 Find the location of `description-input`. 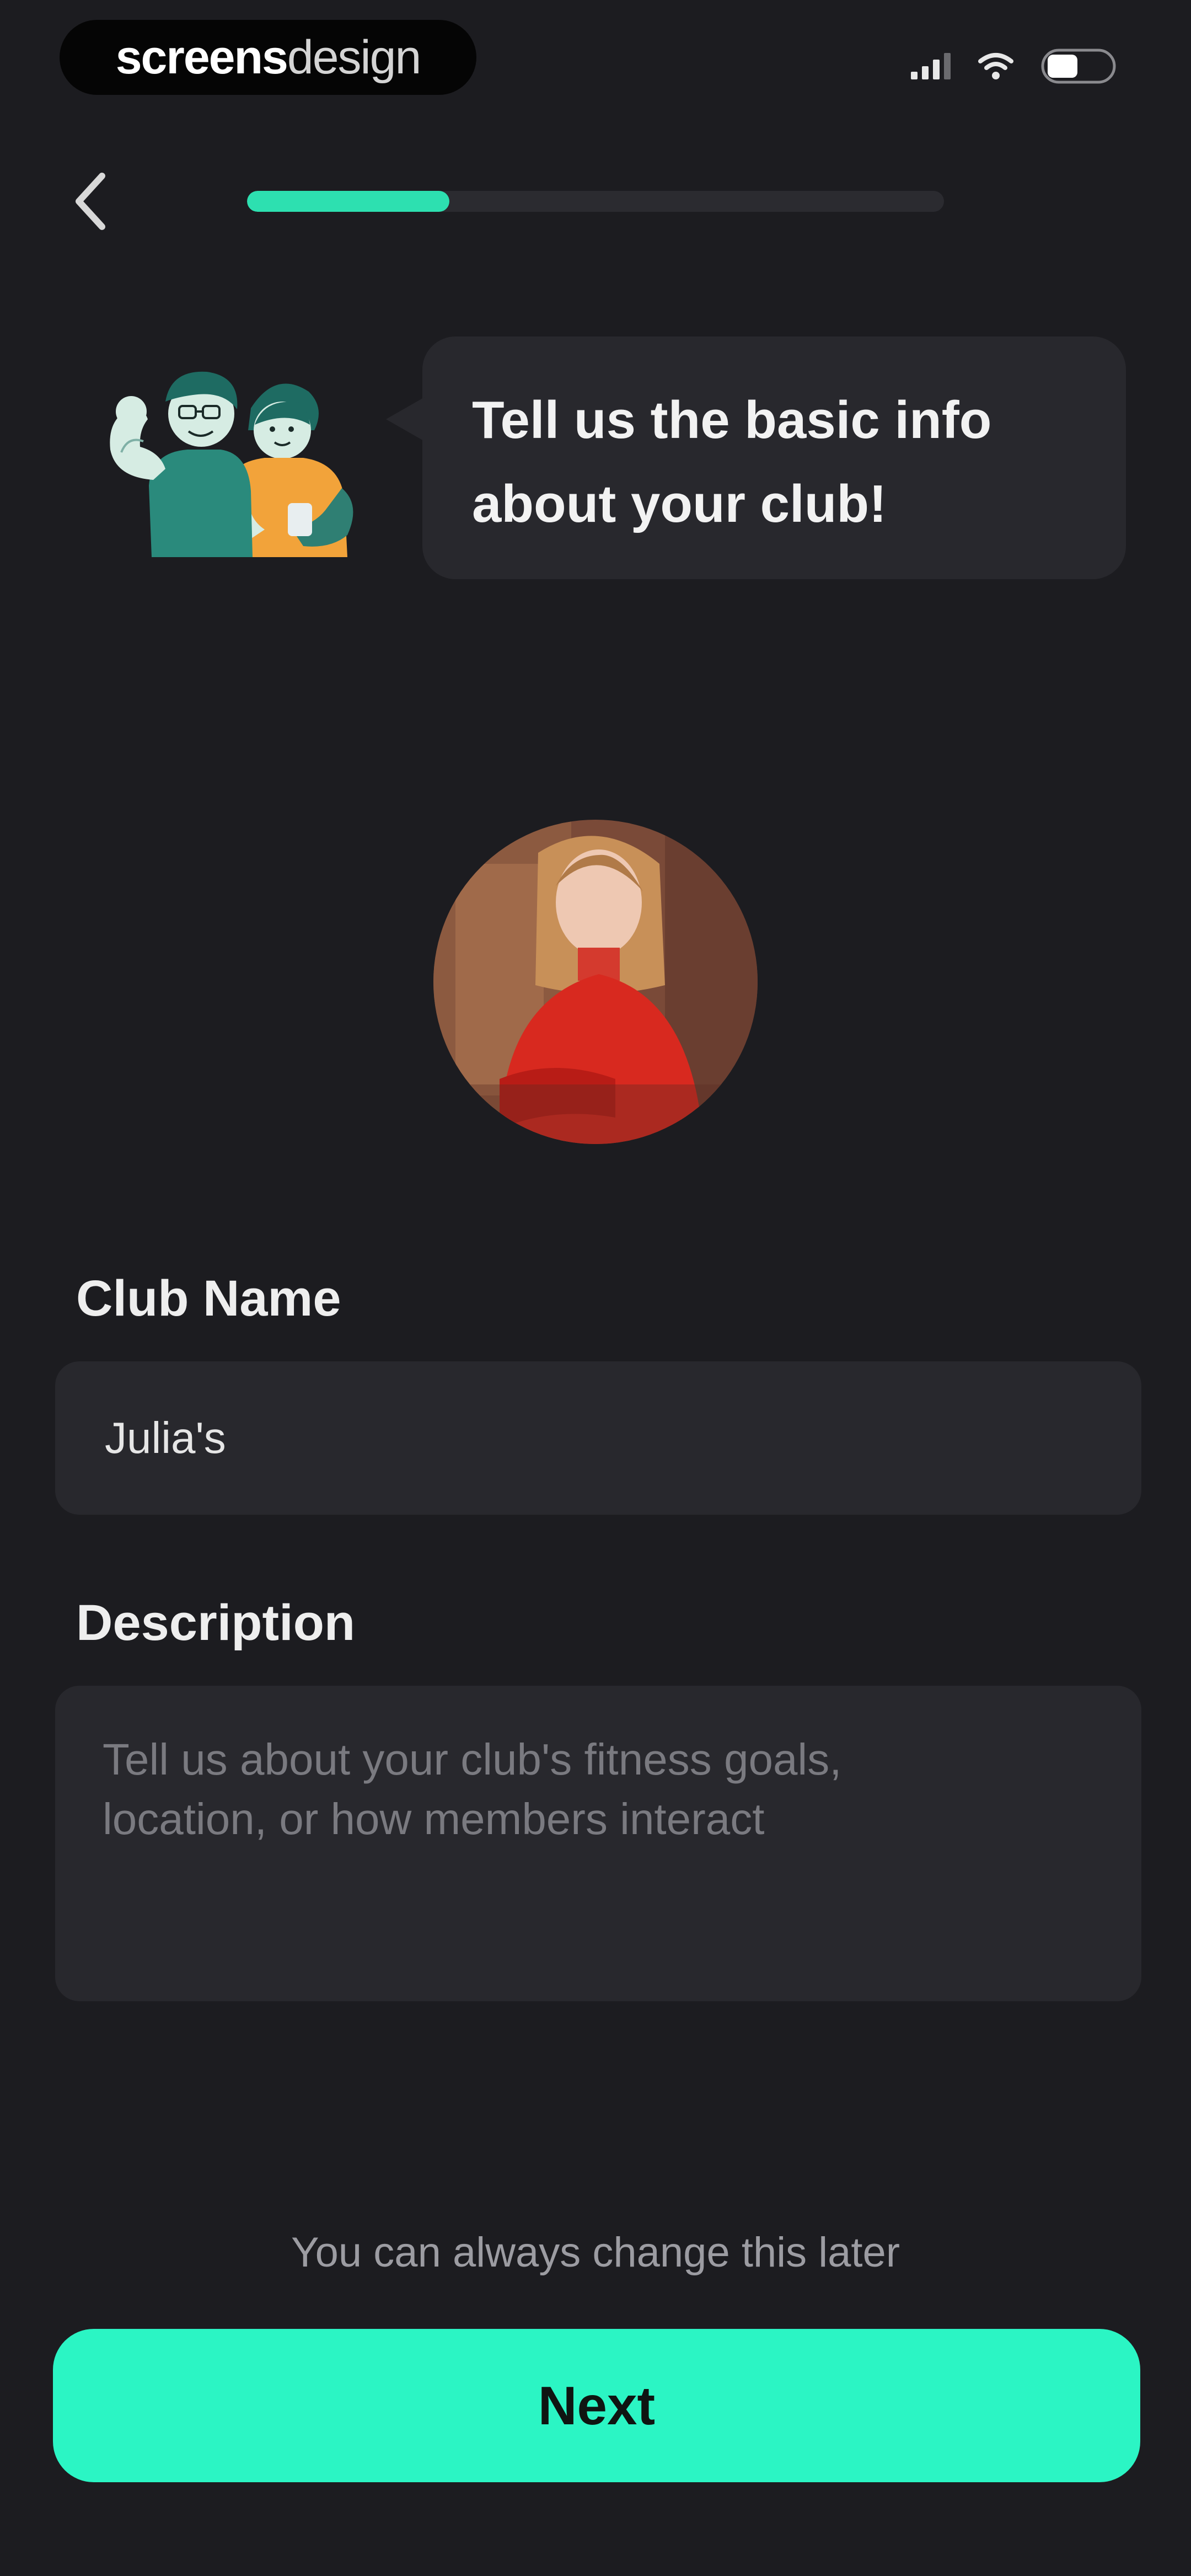

description-input is located at coordinates (598, 1843).